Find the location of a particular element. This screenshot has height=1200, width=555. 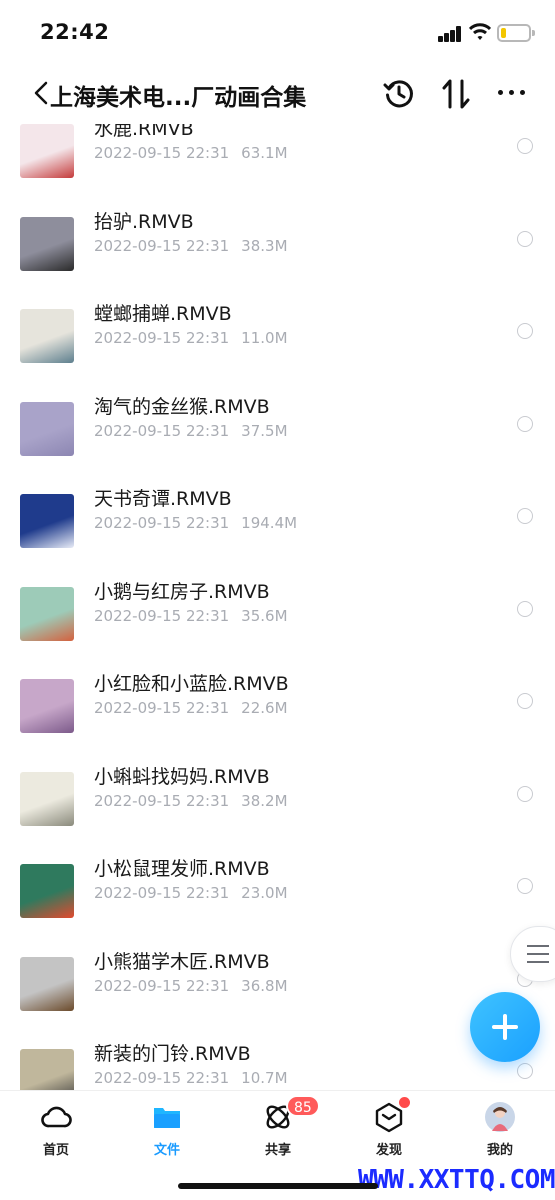

tab-home: 首页 is located at coordinates (56, 1127).